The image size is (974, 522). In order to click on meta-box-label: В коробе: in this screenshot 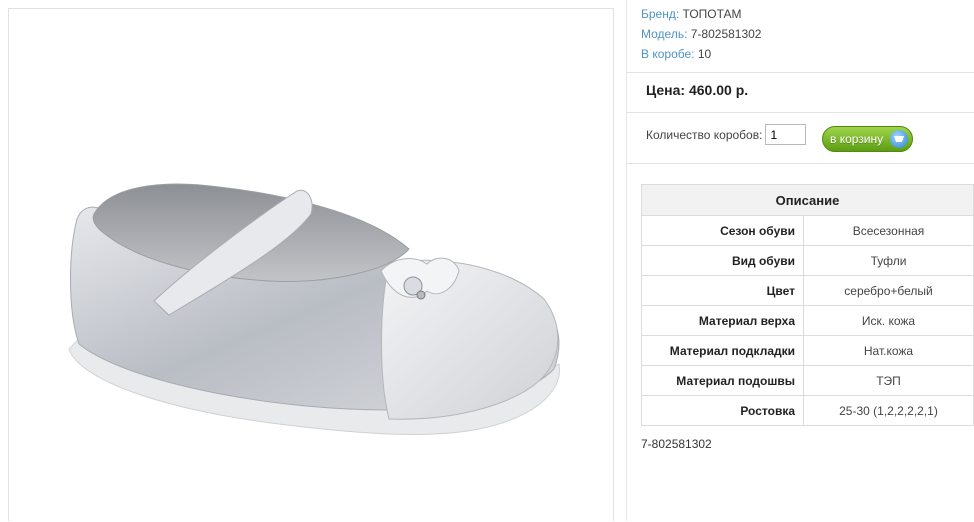, I will do `click(668, 54)`.